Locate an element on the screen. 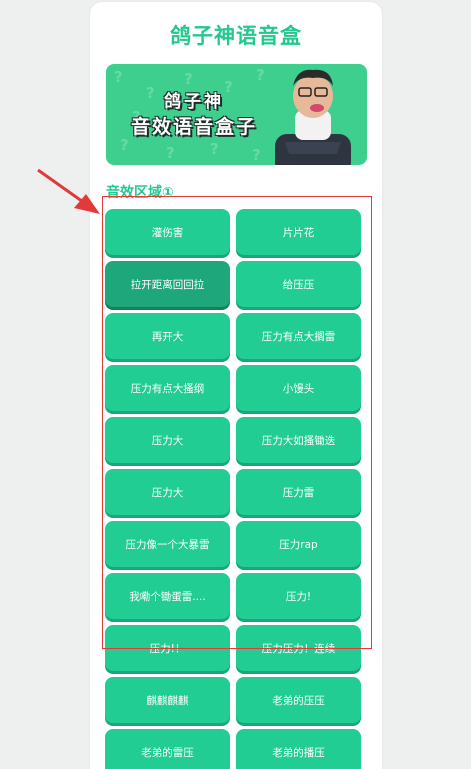 The width and height of the screenshot is (471, 769). sound-button: 压力!！ is located at coordinates (167, 648).